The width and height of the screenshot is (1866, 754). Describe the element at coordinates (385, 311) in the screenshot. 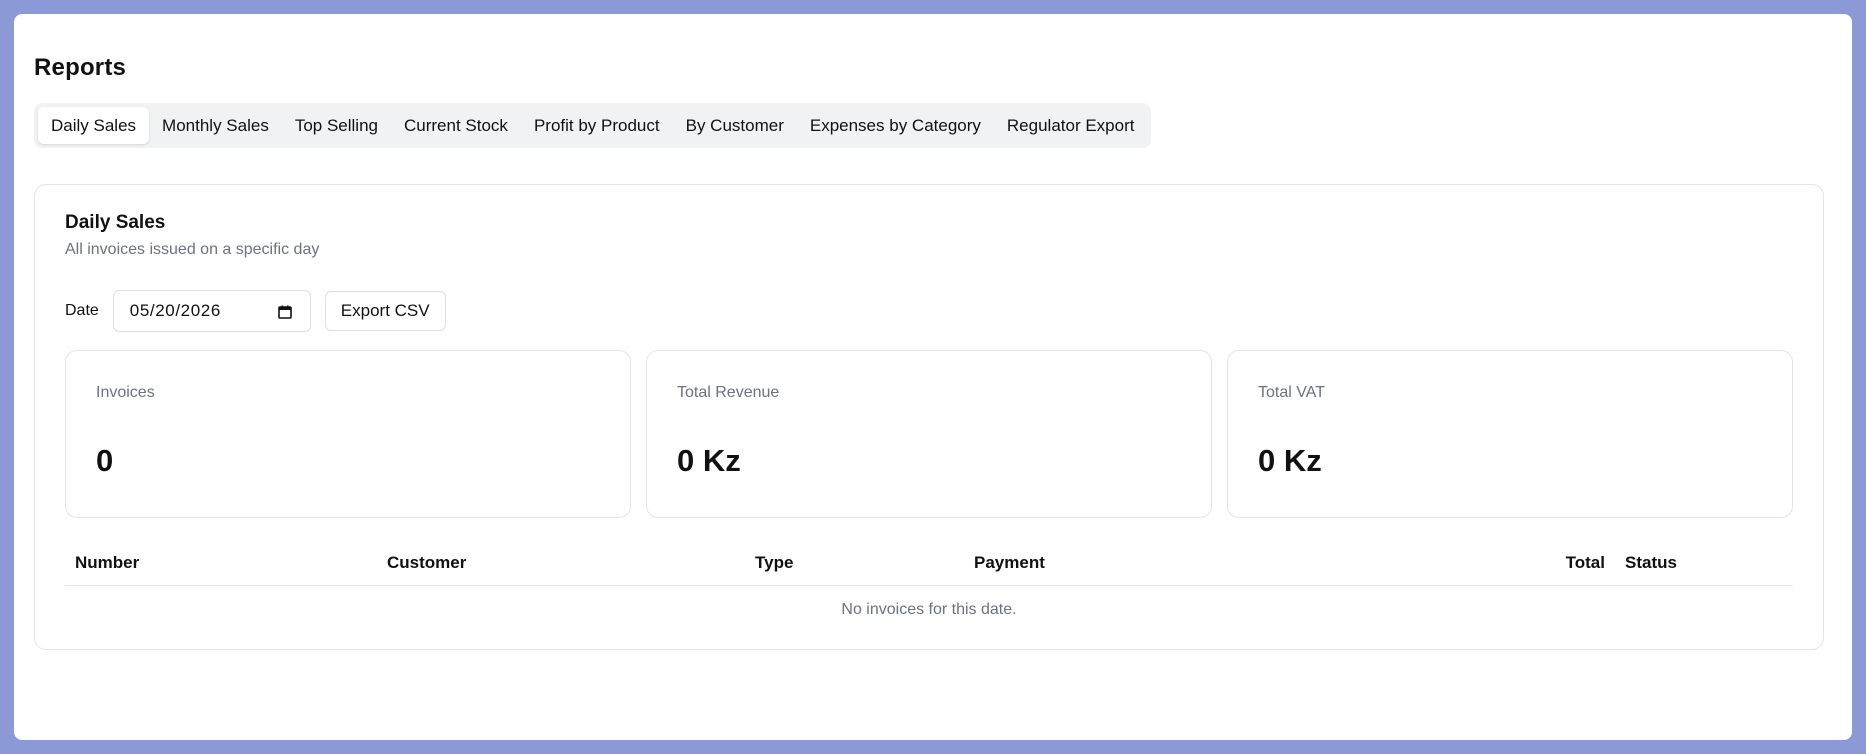

I see `export-csv-button: Export CSV` at that location.